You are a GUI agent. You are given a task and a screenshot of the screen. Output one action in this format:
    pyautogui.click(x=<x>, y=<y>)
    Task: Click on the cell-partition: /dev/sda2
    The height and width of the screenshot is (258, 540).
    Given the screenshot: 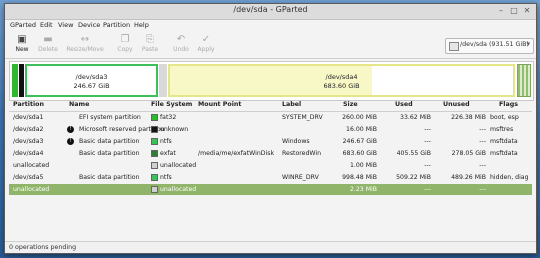 What is the action you would take?
    pyautogui.click(x=28, y=129)
    